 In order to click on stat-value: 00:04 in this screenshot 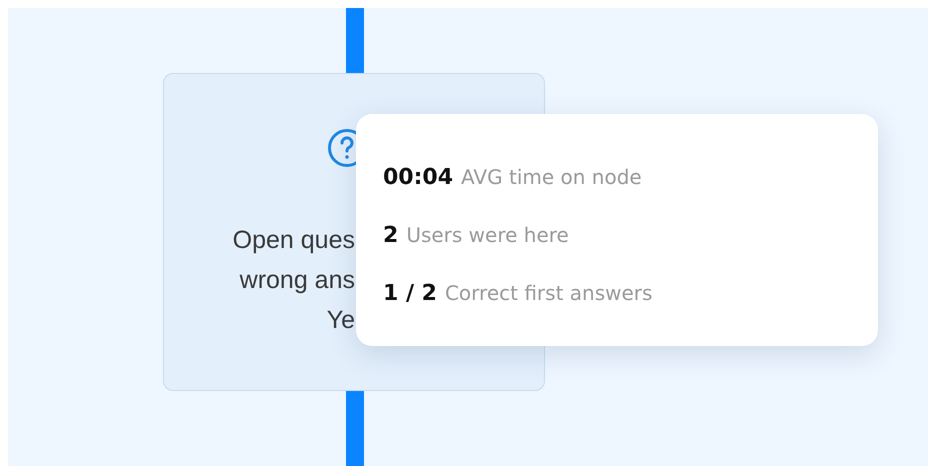, I will do `click(418, 178)`.